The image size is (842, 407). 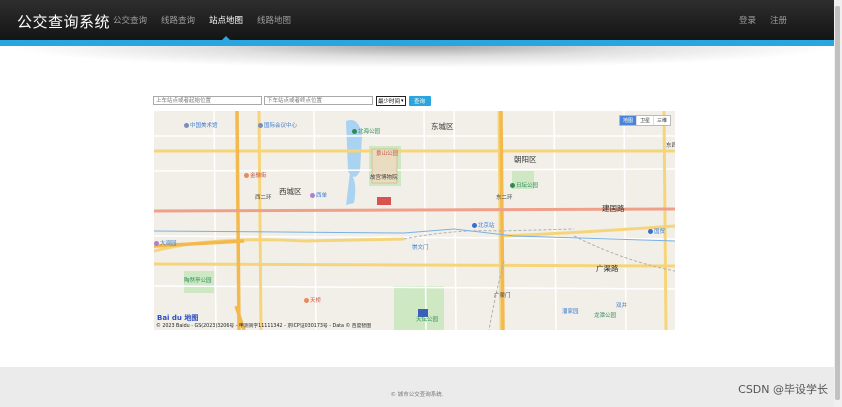 I want to click on map-label-chaoyang: 朝阳区, so click(x=525, y=159).